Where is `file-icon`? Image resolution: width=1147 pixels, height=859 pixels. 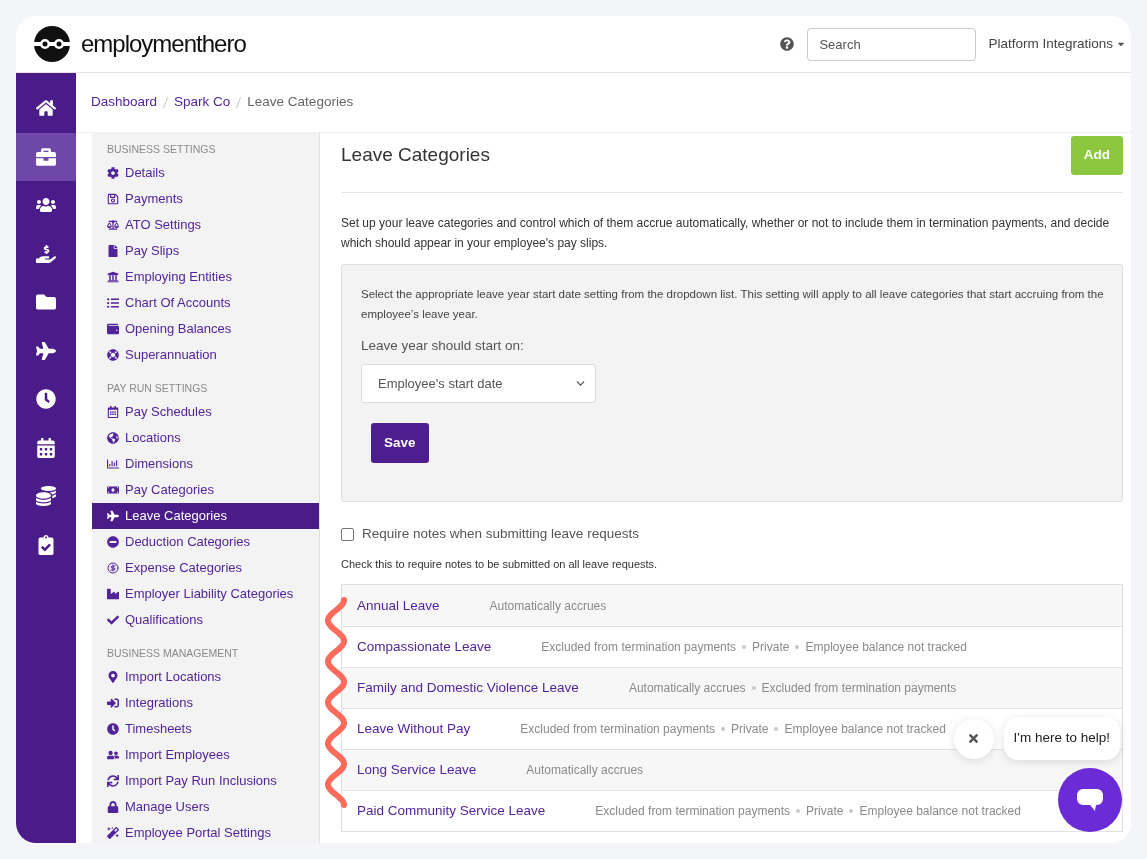
file-icon is located at coordinates (113, 251).